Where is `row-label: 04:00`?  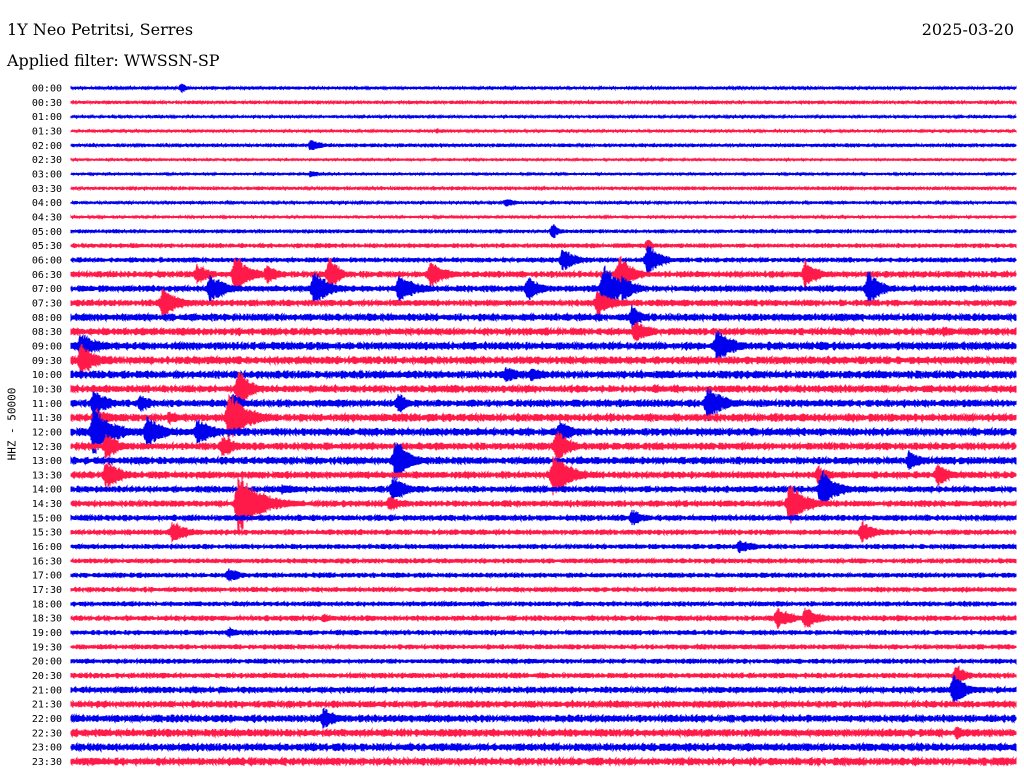
row-label: 04:00 is located at coordinates (47, 203).